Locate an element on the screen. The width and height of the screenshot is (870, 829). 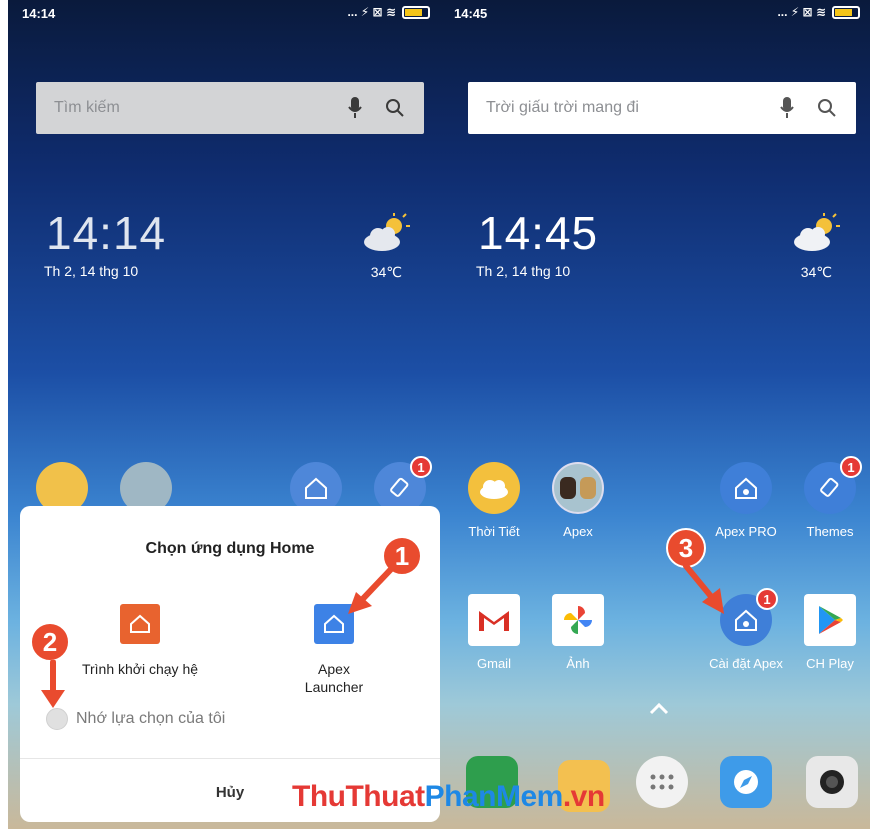
status-bar: 14:45 ... ⚡ ⊠ ≋ is located at coordinates (655, 13).